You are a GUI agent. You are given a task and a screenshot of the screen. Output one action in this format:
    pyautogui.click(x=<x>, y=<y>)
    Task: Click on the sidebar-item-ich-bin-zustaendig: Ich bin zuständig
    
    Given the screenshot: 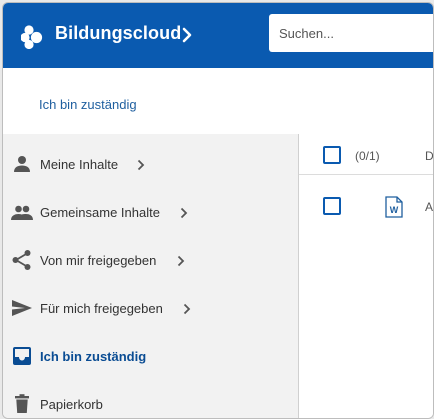 What is the action you would take?
    pyautogui.click(x=150, y=356)
    